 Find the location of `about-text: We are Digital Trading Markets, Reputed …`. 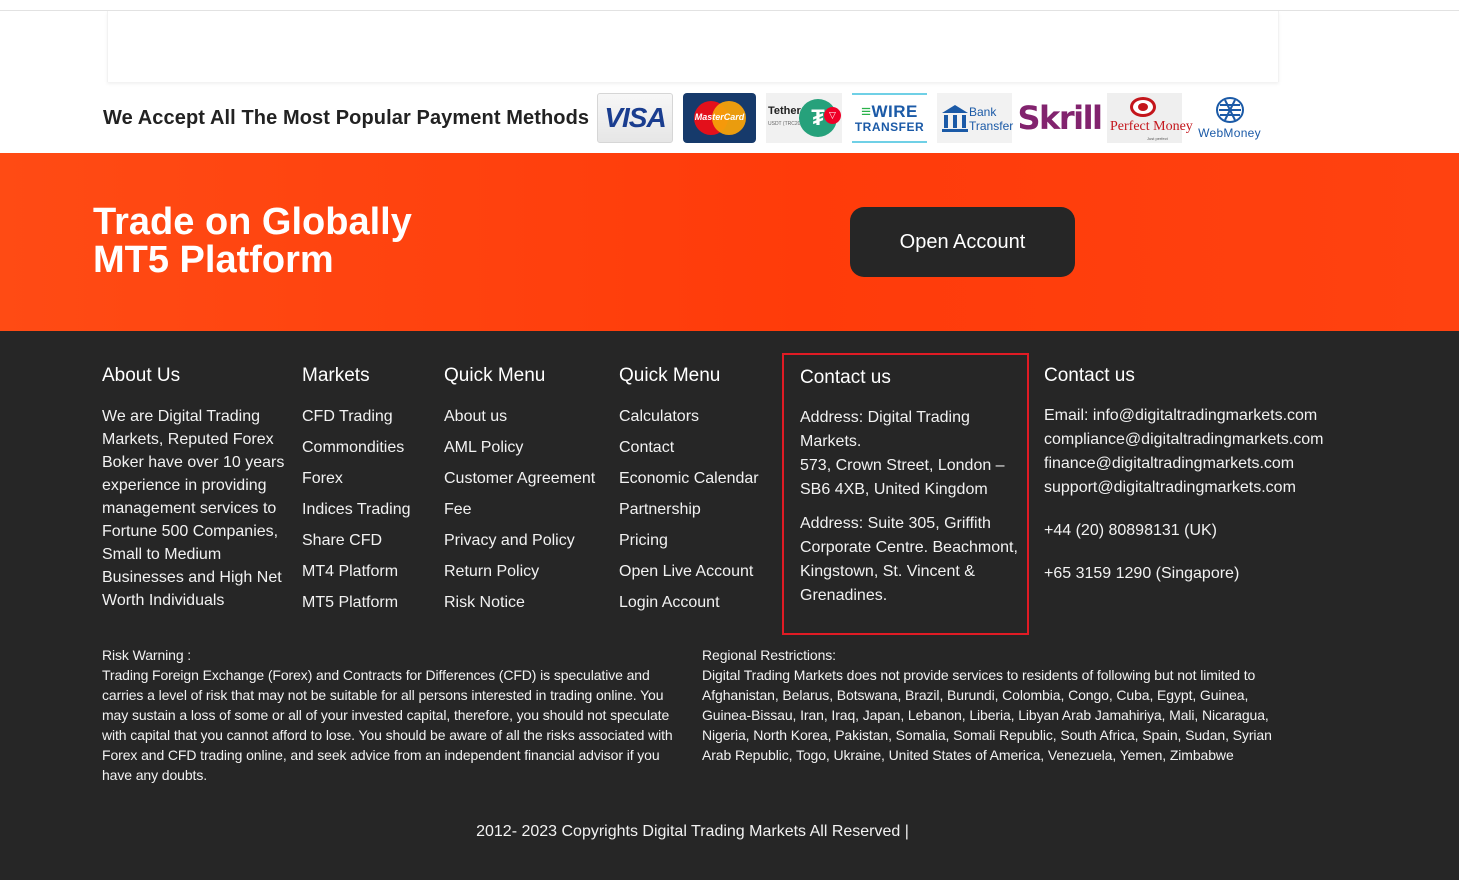

about-text: We are Digital Trading Markets, Reputed … is located at coordinates (193, 508).